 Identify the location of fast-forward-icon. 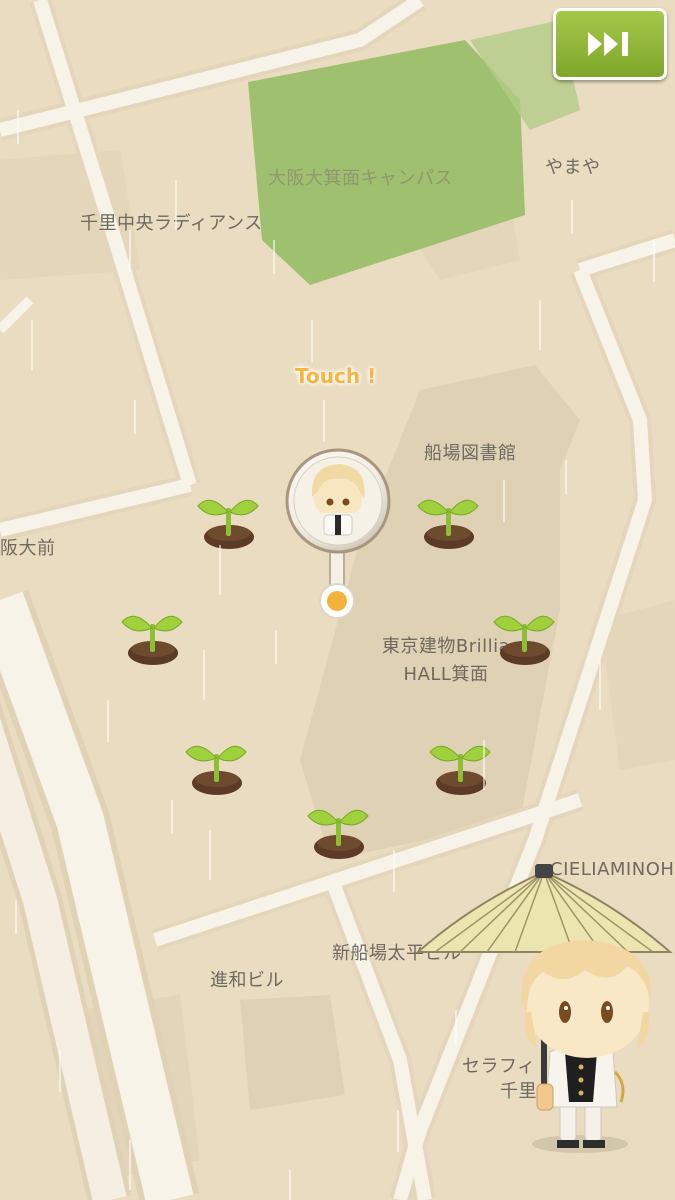
(608, 44).